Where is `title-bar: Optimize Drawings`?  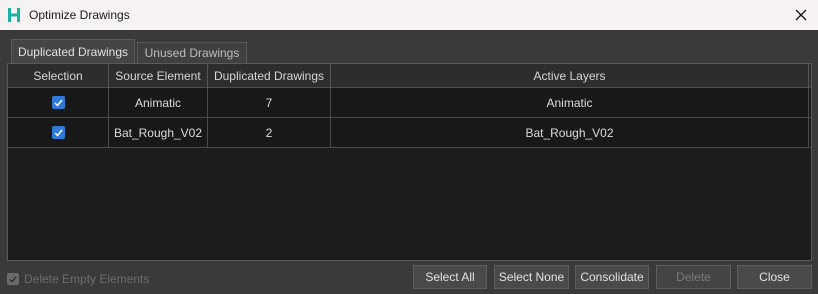 title-bar: Optimize Drawings is located at coordinates (409, 15).